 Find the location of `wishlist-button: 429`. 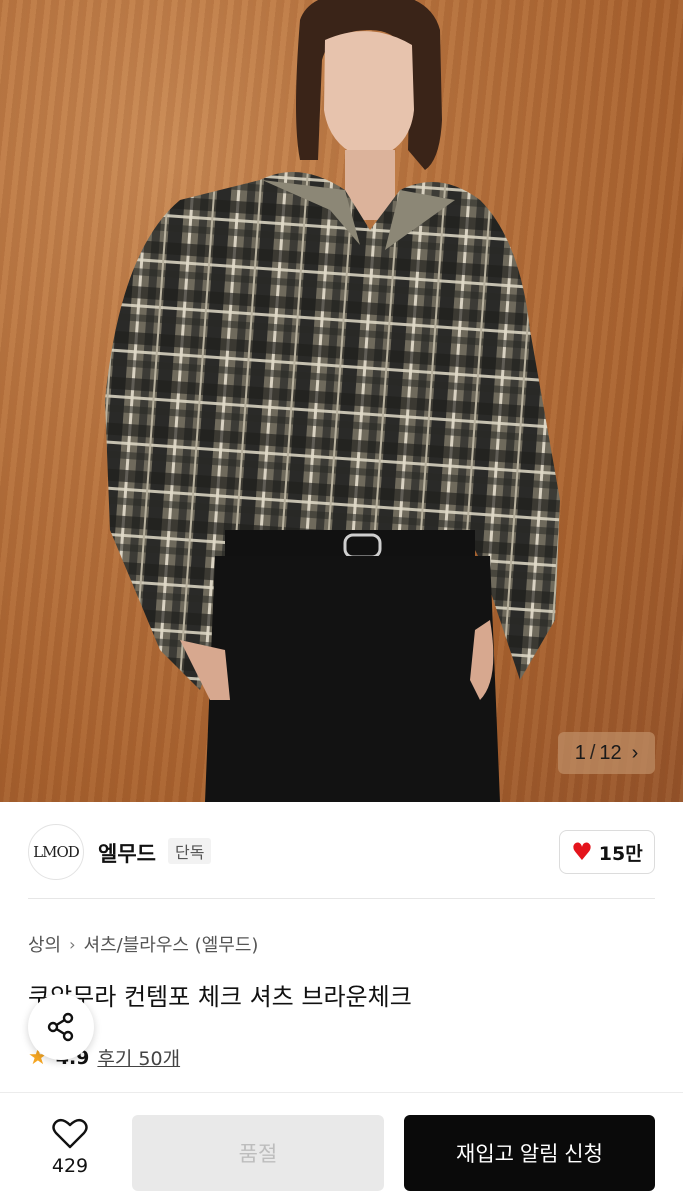

wishlist-button: 429 is located at coordinates (70, 1147).